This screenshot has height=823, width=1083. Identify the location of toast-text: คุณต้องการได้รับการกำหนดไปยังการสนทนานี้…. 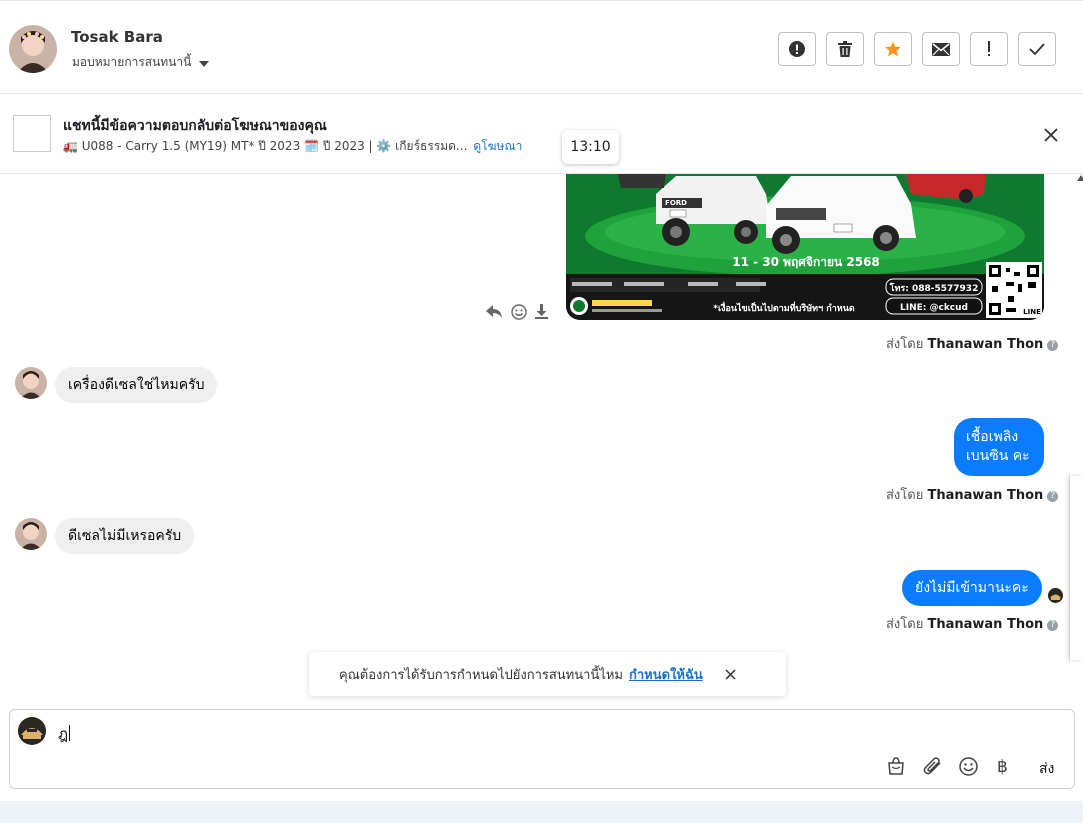
(481, 675).